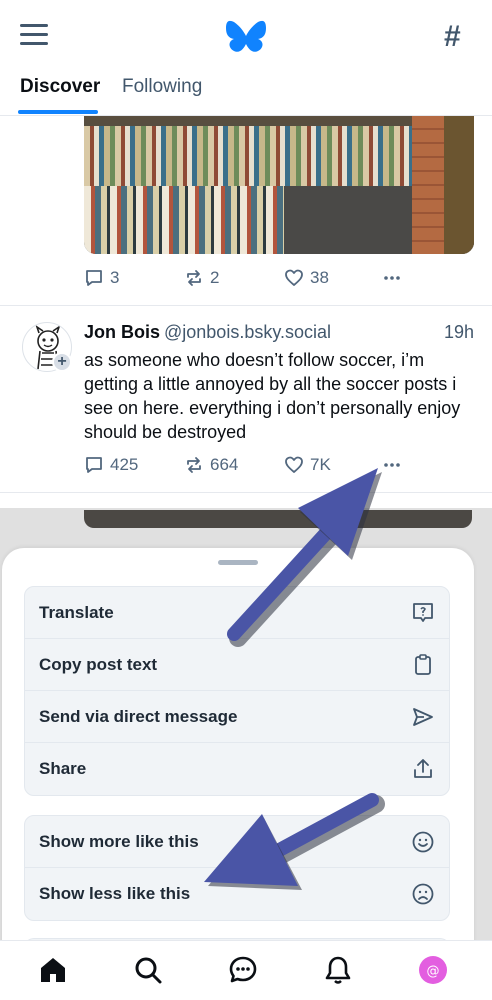 This screenshot has width=492, height=1000. What do you see at coordinates (423, 612) in the screenshot?
I see `translate-icon` at bounding box center [423, 612].